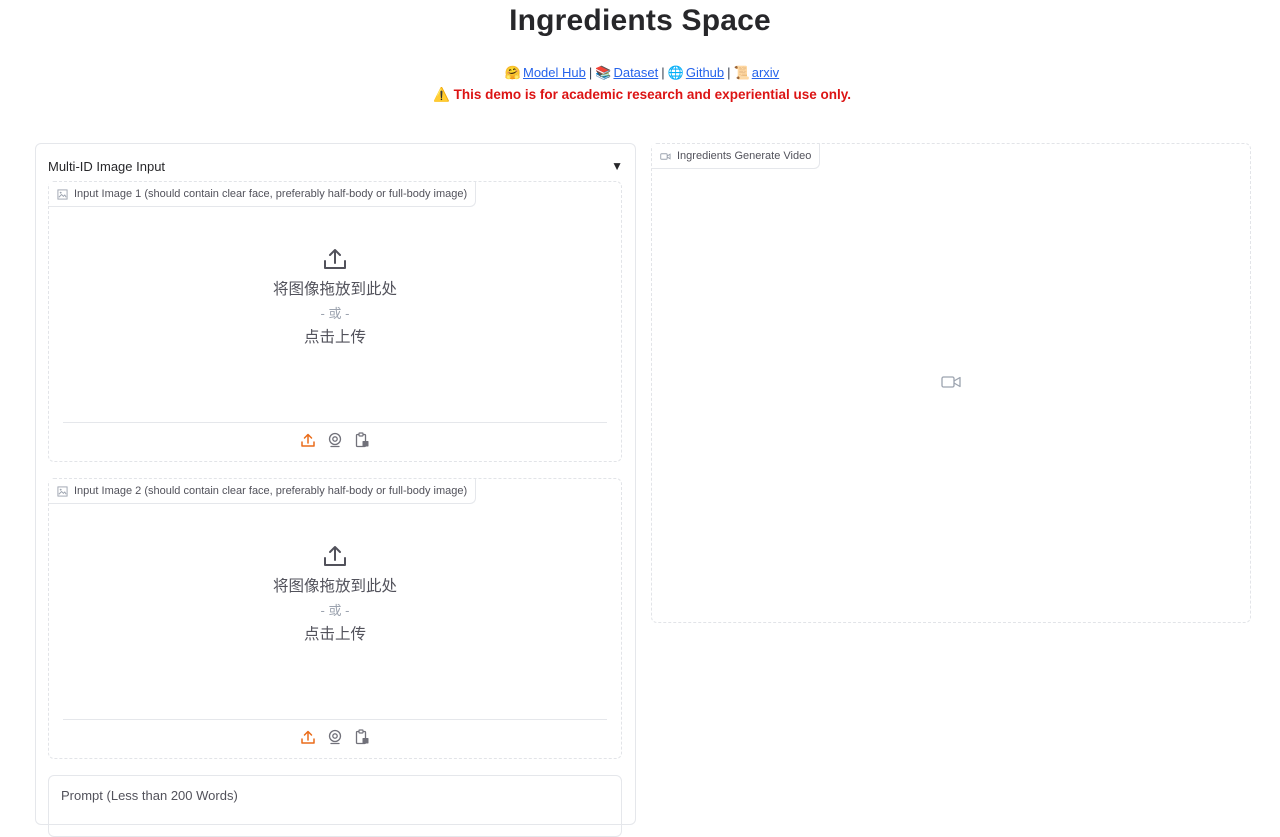 The width and height of the screenshot is (1280, 837). What do you see at coordinates (640, 20) in the screenshot?
I see `page-title: Ingredients Space` at bounding box center [640, 20].